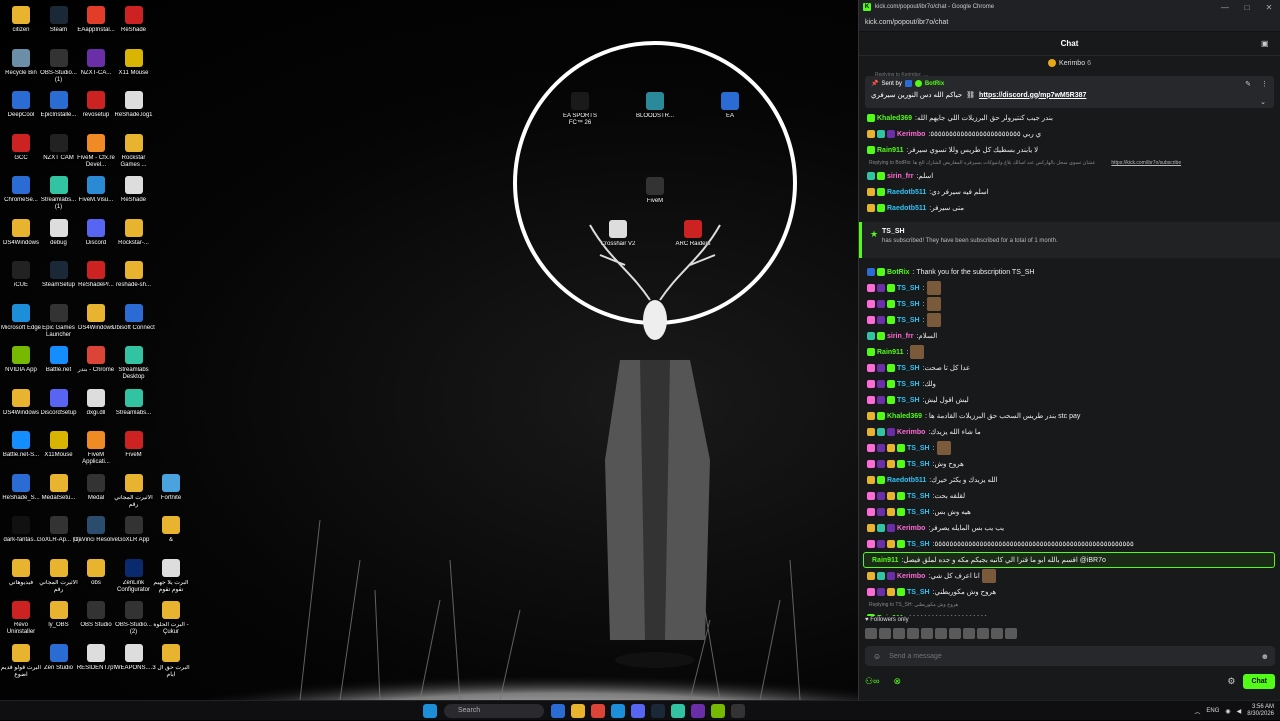 The width and height of the screenshot is (1280, 721). Describe the element at coordinates (134, 450) in the screenshot. I see `desktop-icon: FiveM` at that location.